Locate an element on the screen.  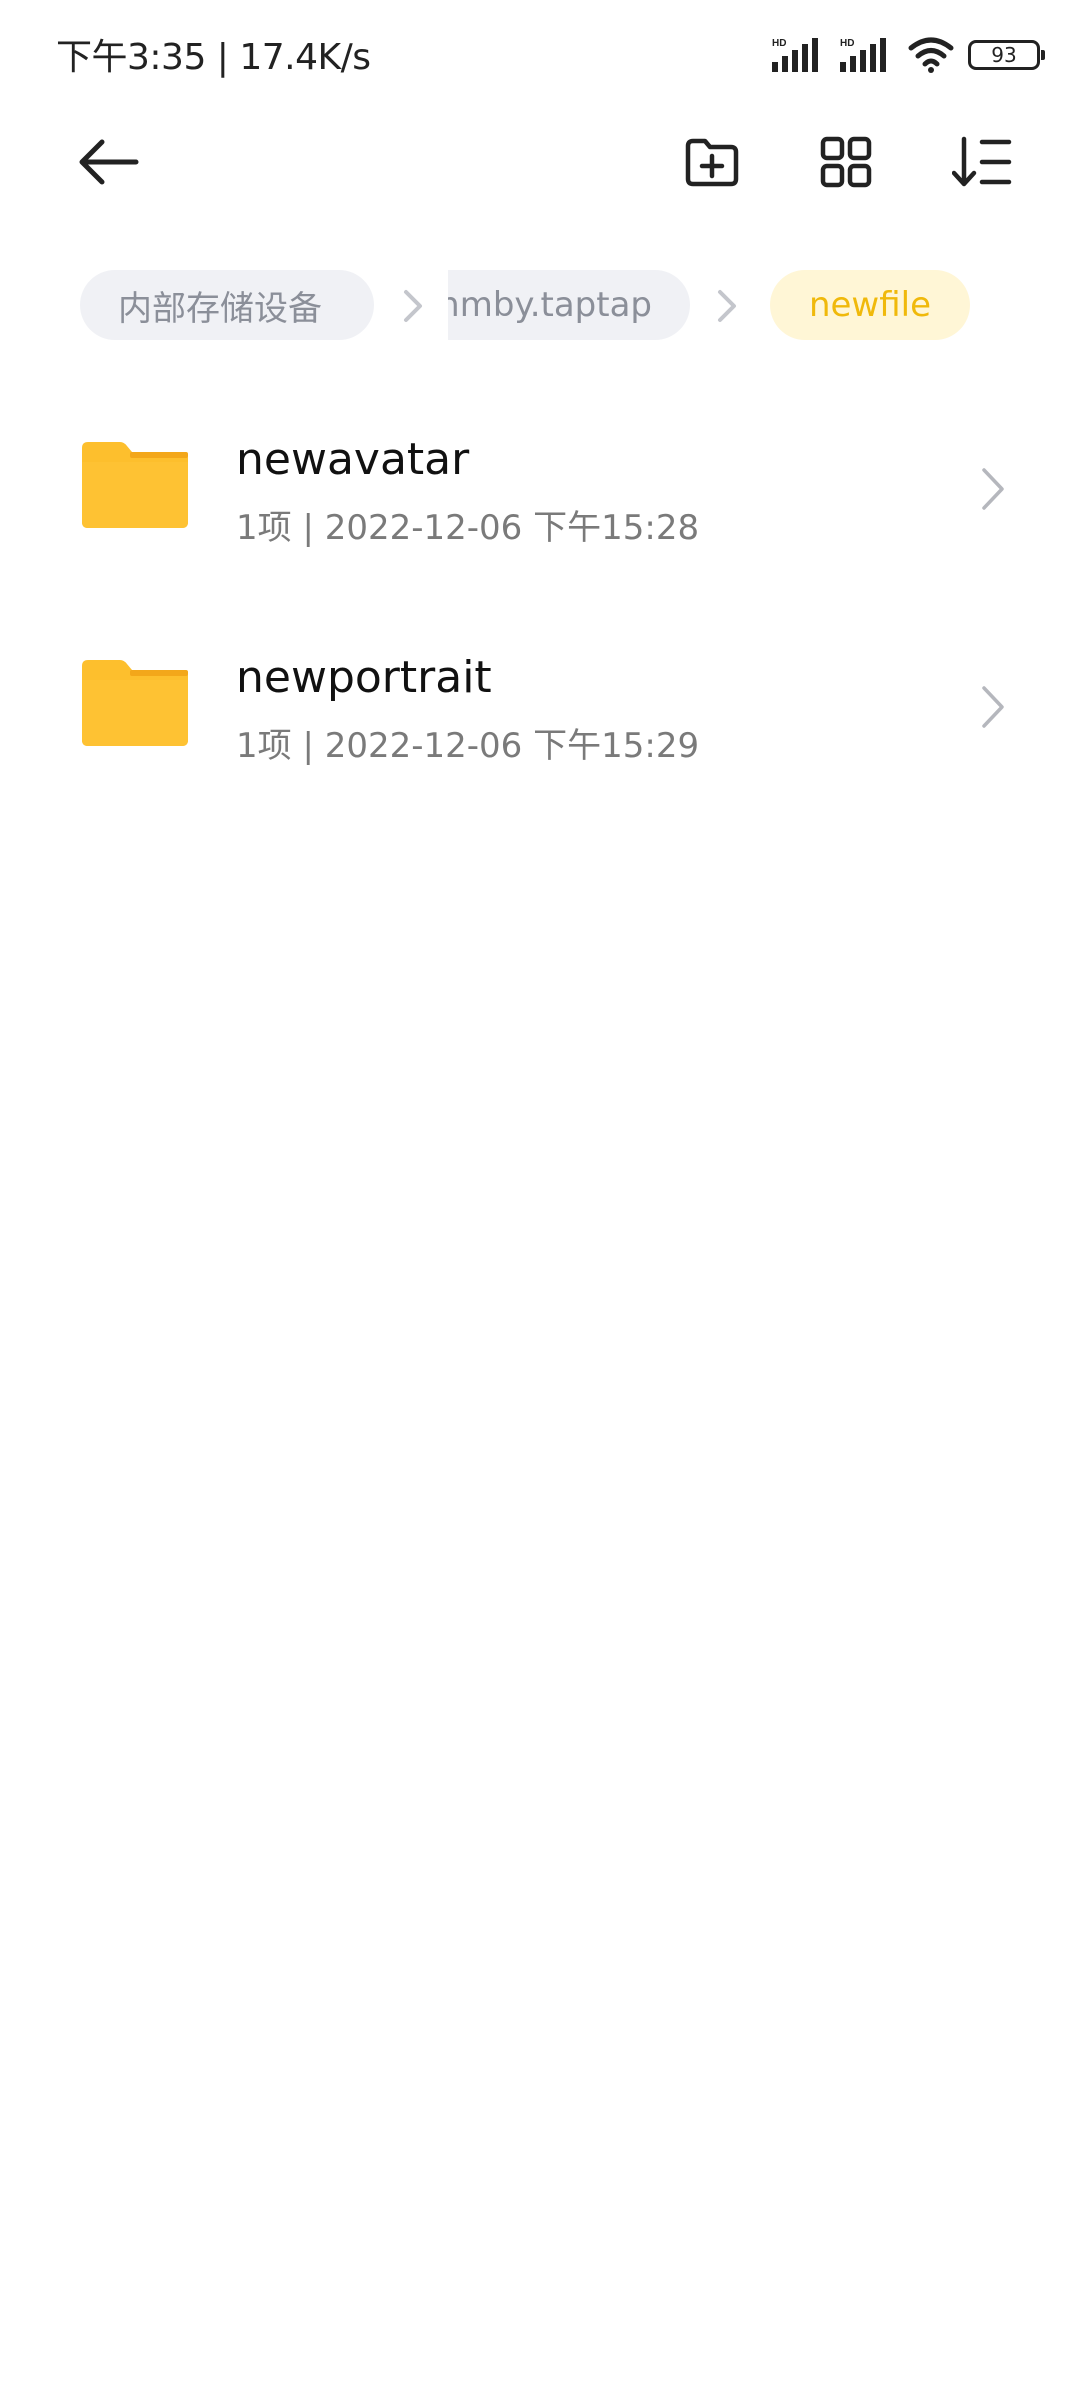
list-item: newportrait 1项 | 2022-12-06 下午15:29 is located at coordinates (540, 727).